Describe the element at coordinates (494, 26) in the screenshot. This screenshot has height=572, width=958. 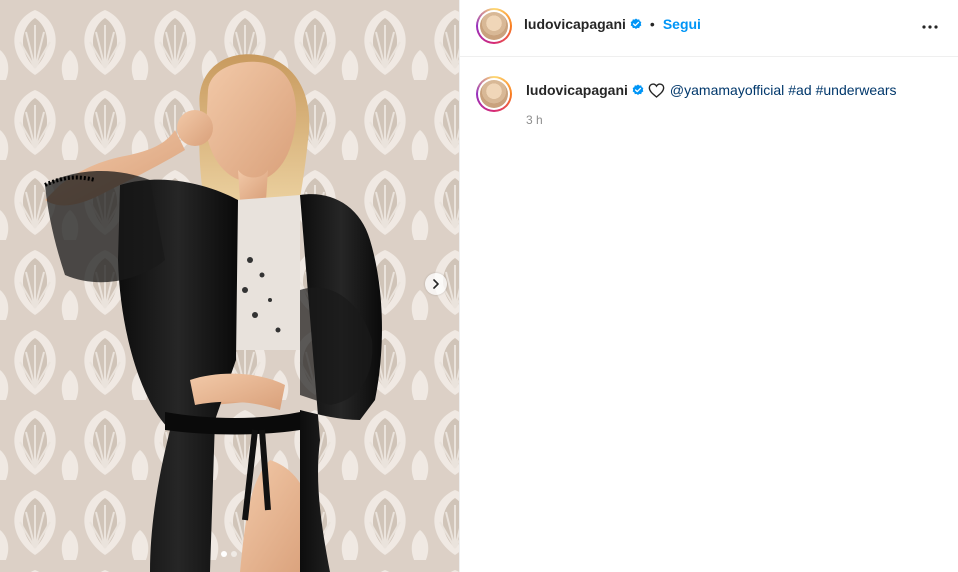
I see `avatar` at that location.